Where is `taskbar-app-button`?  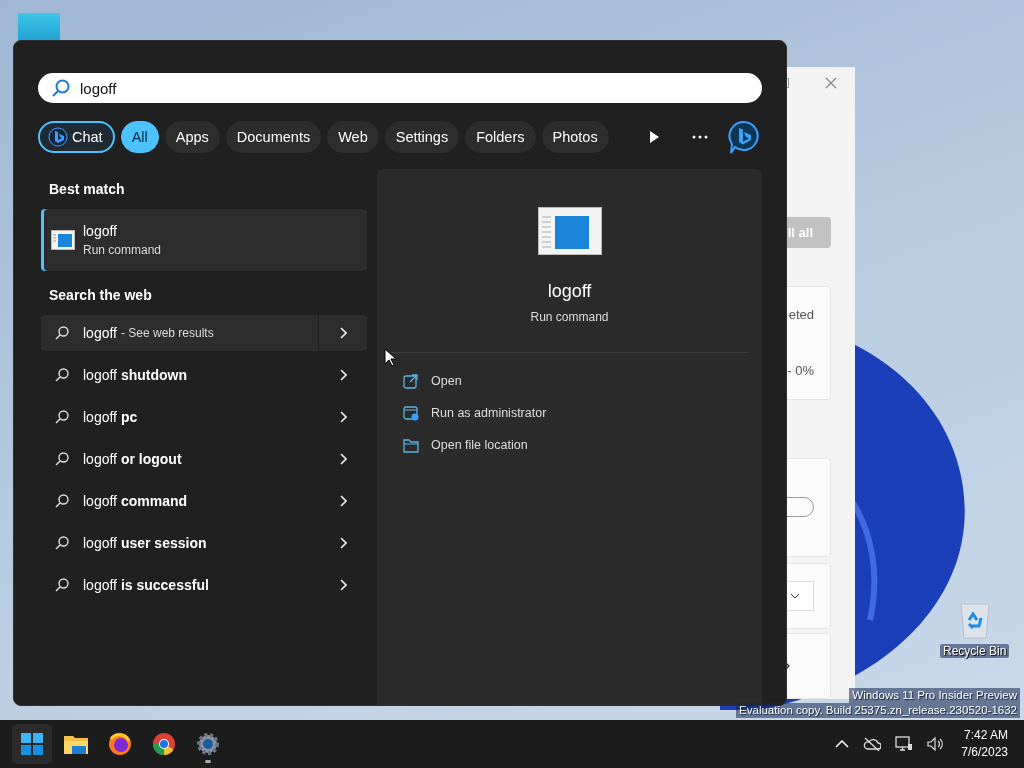
taskbar-app-button is located at coordinates (32, 744).